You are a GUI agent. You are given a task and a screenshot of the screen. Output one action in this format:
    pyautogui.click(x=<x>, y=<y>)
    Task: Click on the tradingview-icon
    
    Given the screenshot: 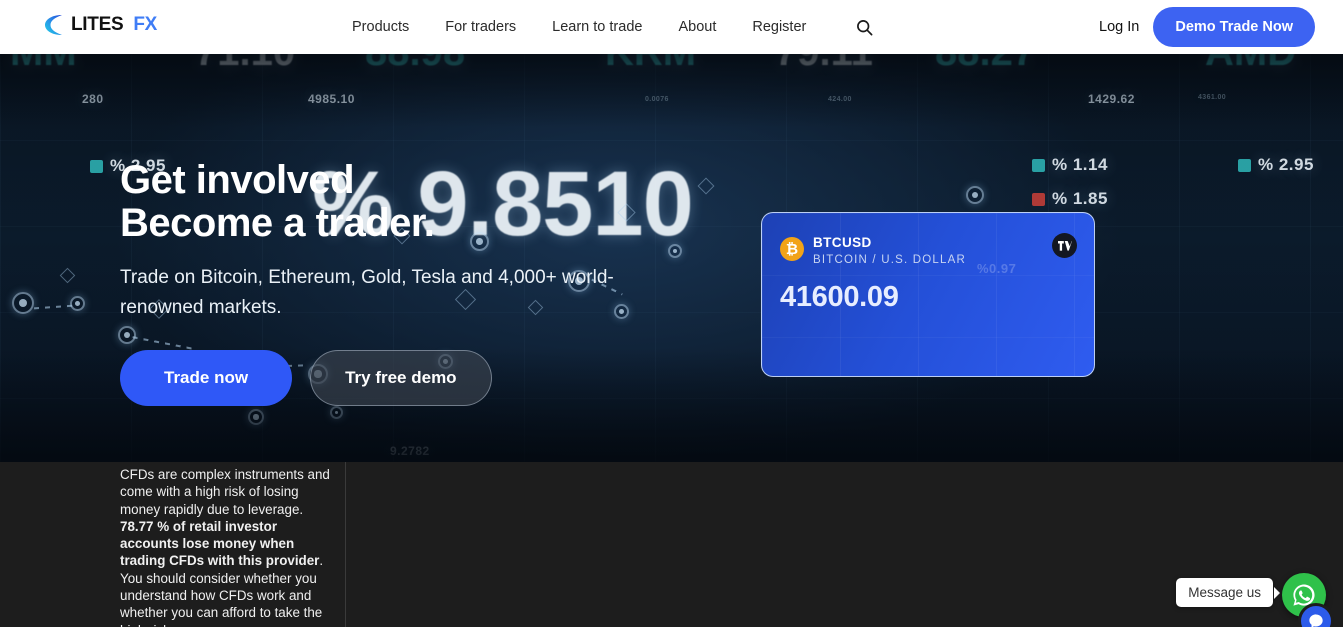 What is the action you would take?
    pyautogui.click(x=1064, y=245)
    